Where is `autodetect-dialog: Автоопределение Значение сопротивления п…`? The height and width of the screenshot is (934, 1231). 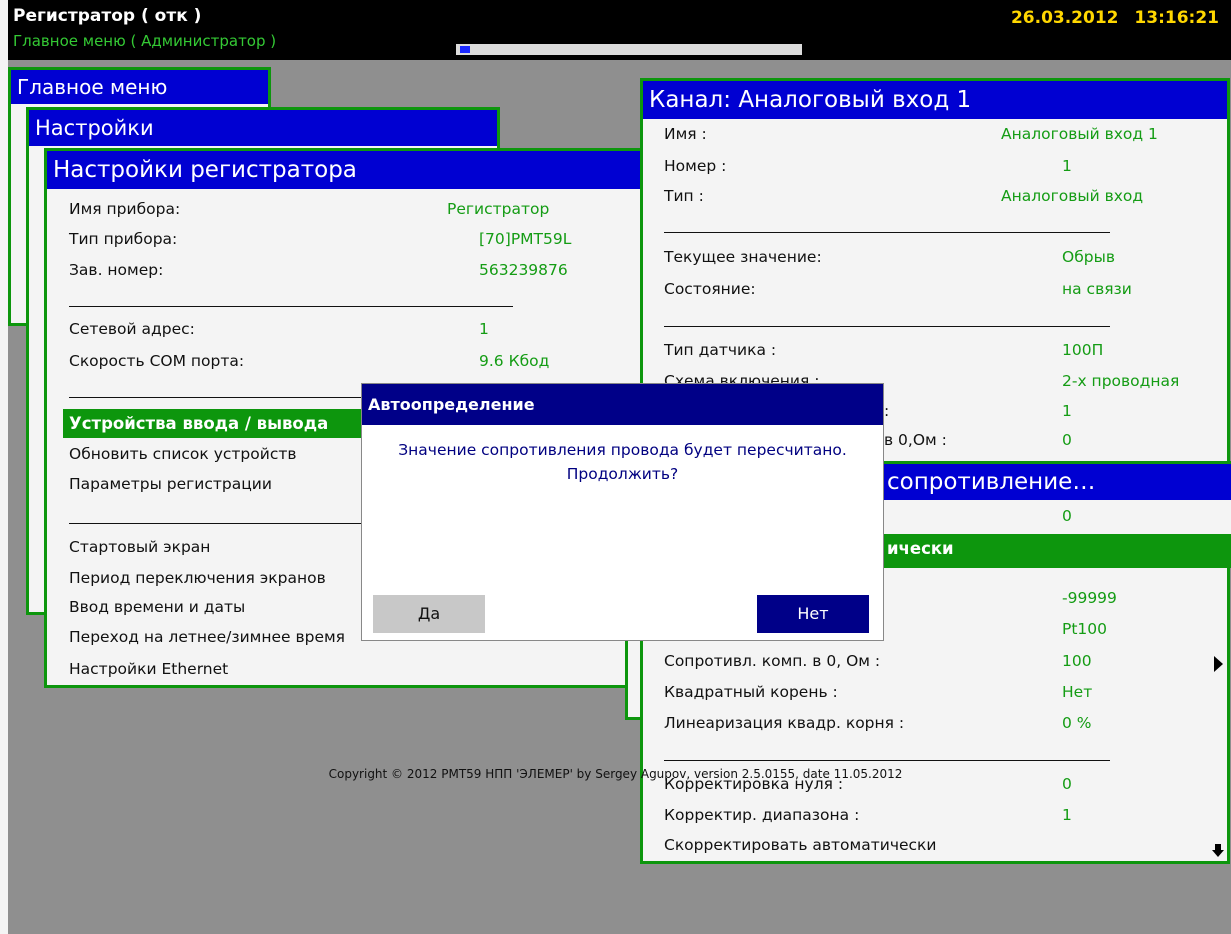
autodetect-dialog: Автоопределение Значение сопротивления п… is located at coordinates (622, 512).